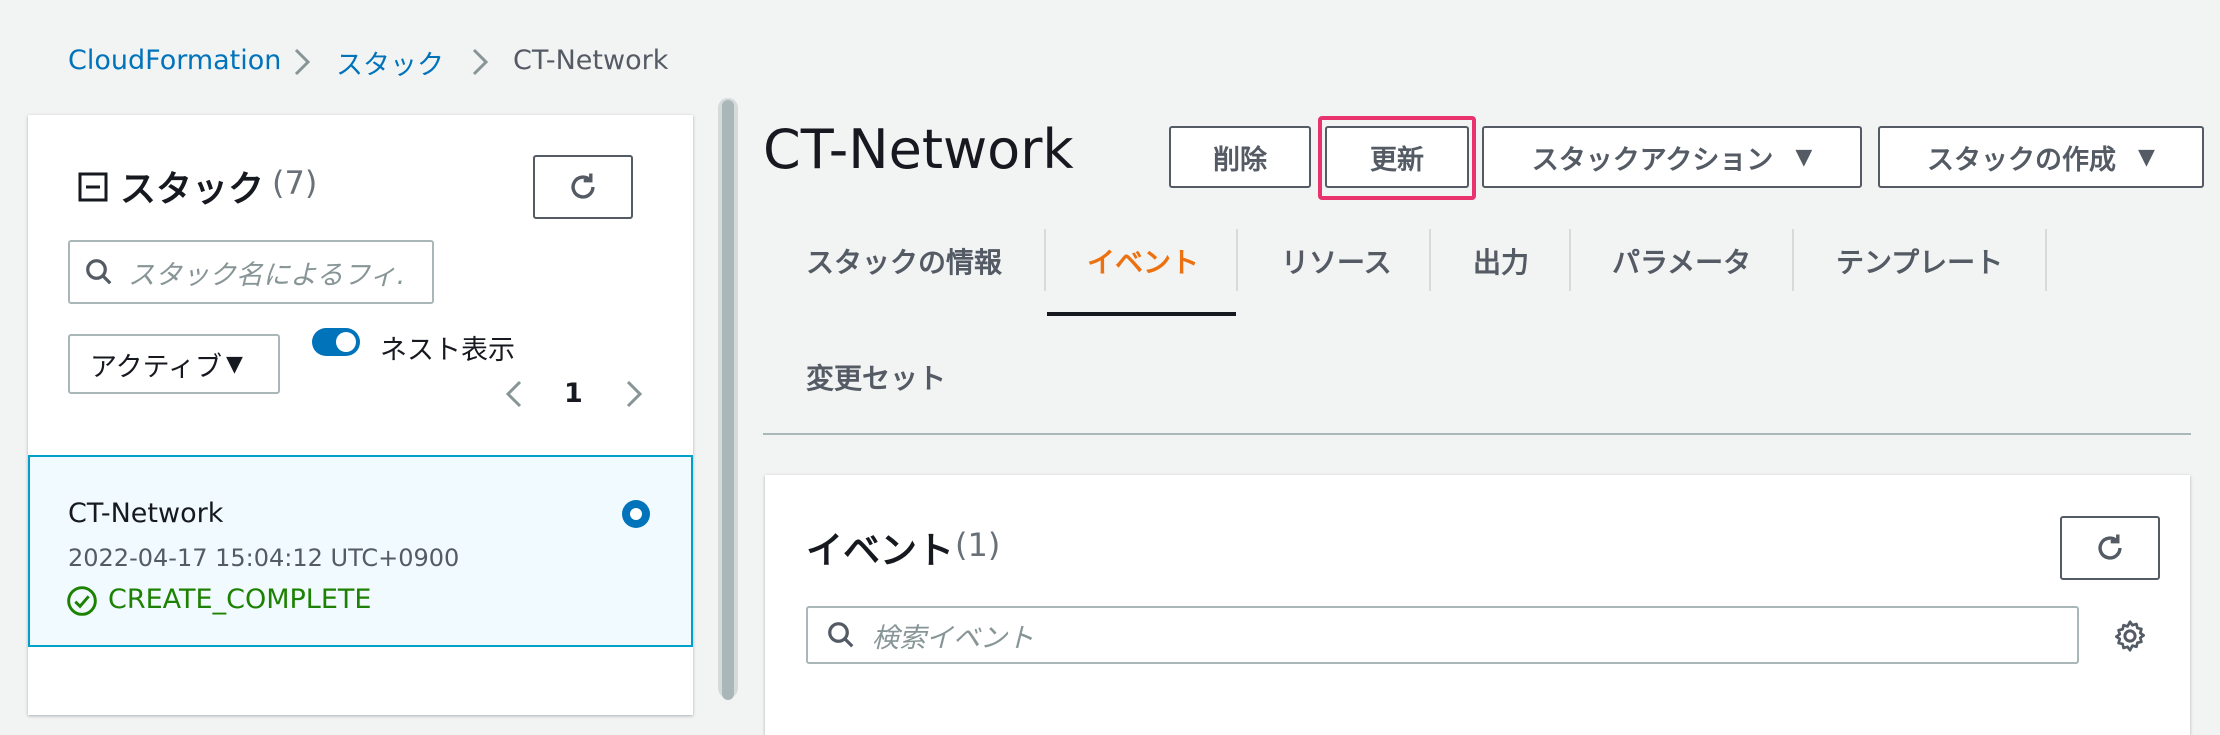  What do you see at coordinates (267, 275) in the screenshot?
I see `stack-search-placeholder: スタック名によるフィ.` at bounding box center [267, 275].